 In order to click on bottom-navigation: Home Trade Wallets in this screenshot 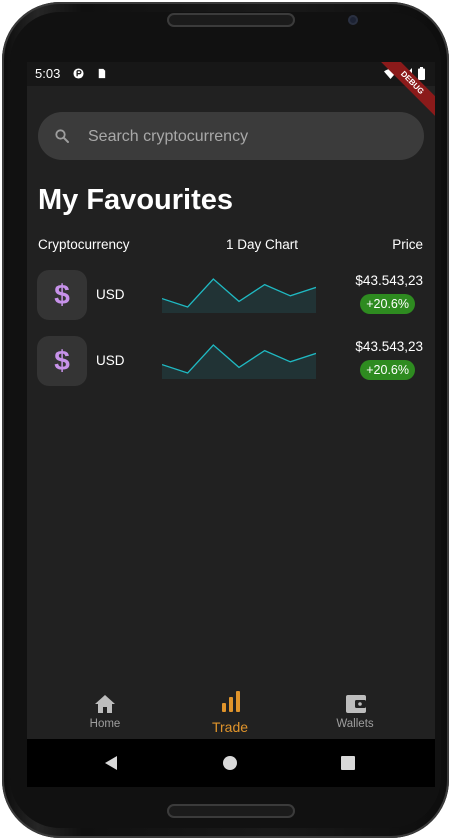, I will do `click(231, 709)`.